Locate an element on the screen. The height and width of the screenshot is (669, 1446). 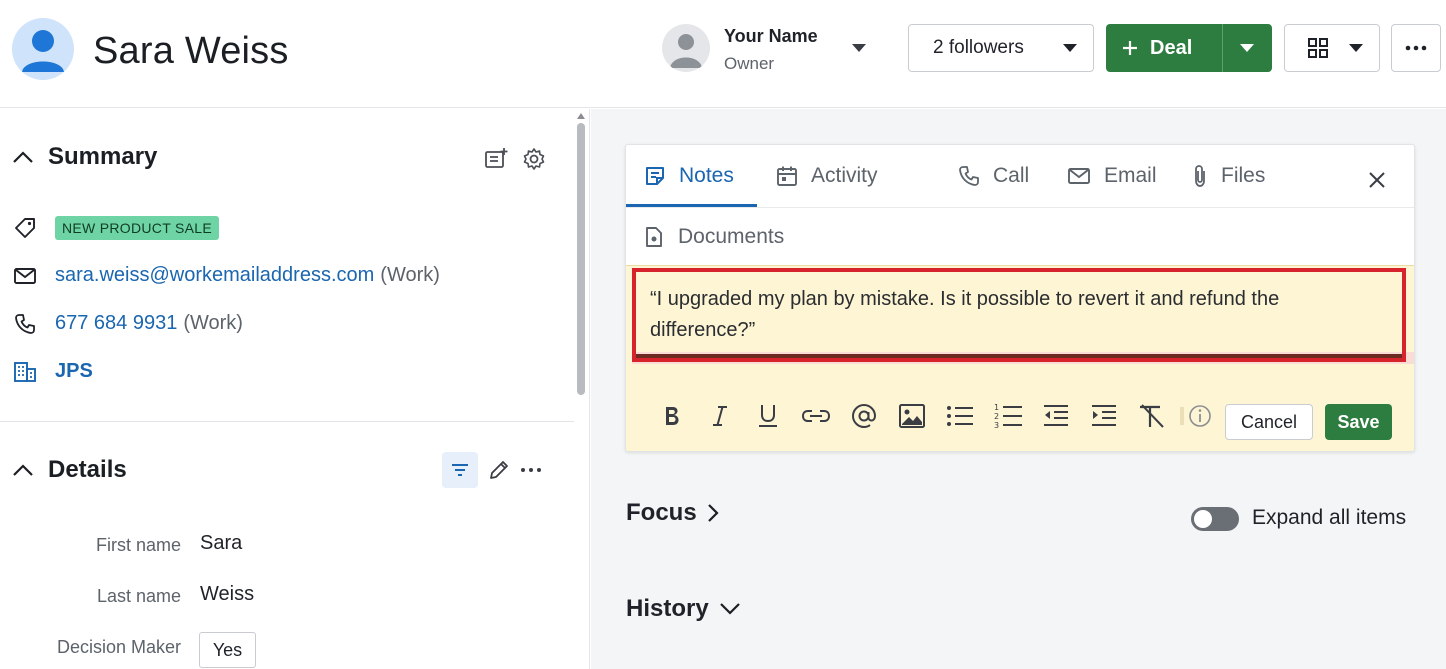
paperclip-icon is located at coordinates (1200, 176).